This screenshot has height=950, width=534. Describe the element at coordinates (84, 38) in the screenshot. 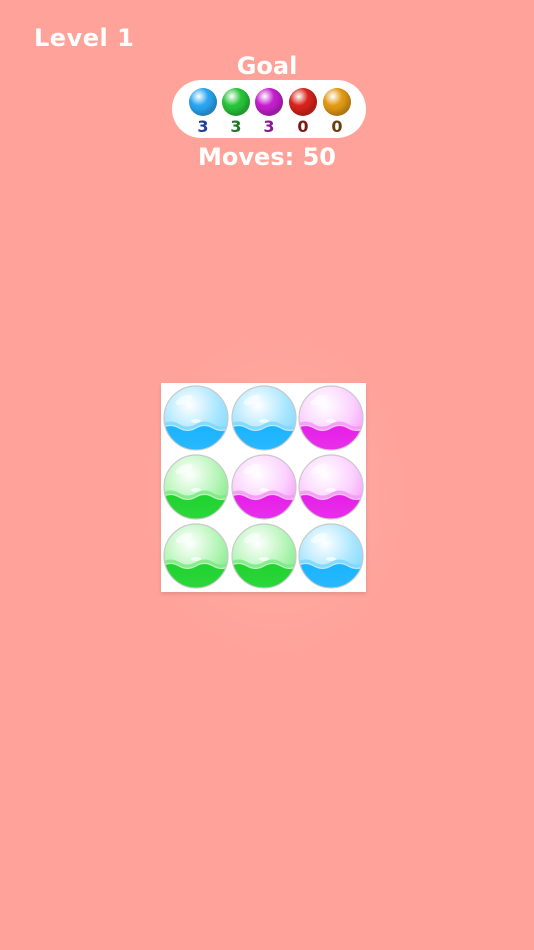

I see `level-label: Level 1` at that location.